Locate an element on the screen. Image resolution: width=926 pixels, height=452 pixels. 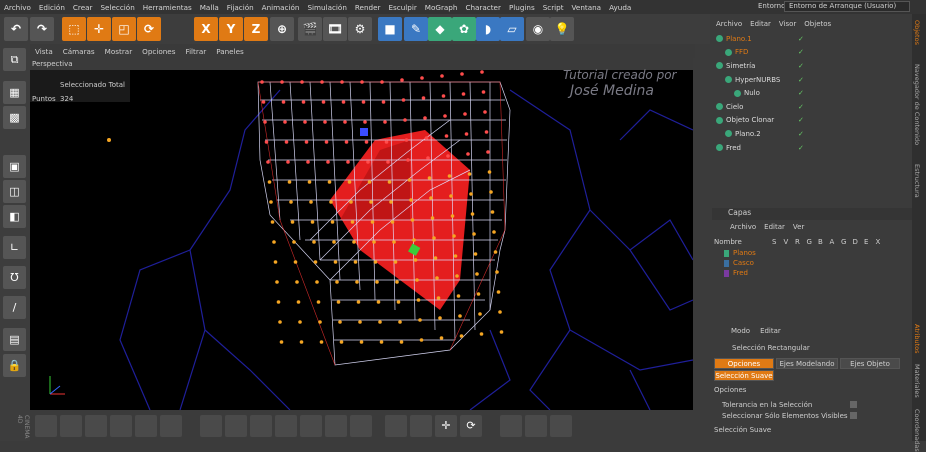
objects-menu-item: Archivo is located at coordinates (729, 24).